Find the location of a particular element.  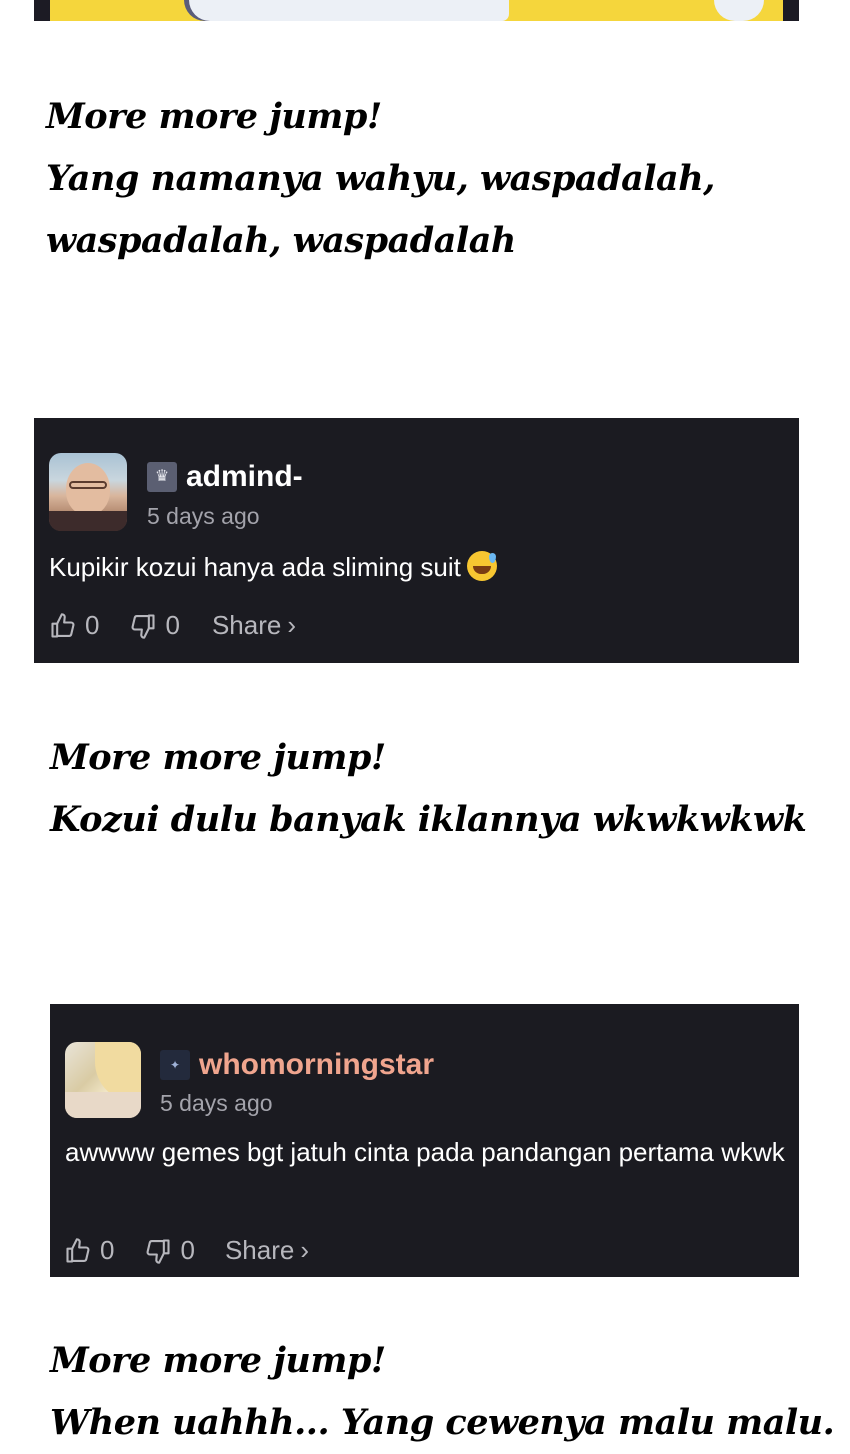

caption-line: Yang namanya wahyu, waspadalah, is located at coordinates (380, 178).